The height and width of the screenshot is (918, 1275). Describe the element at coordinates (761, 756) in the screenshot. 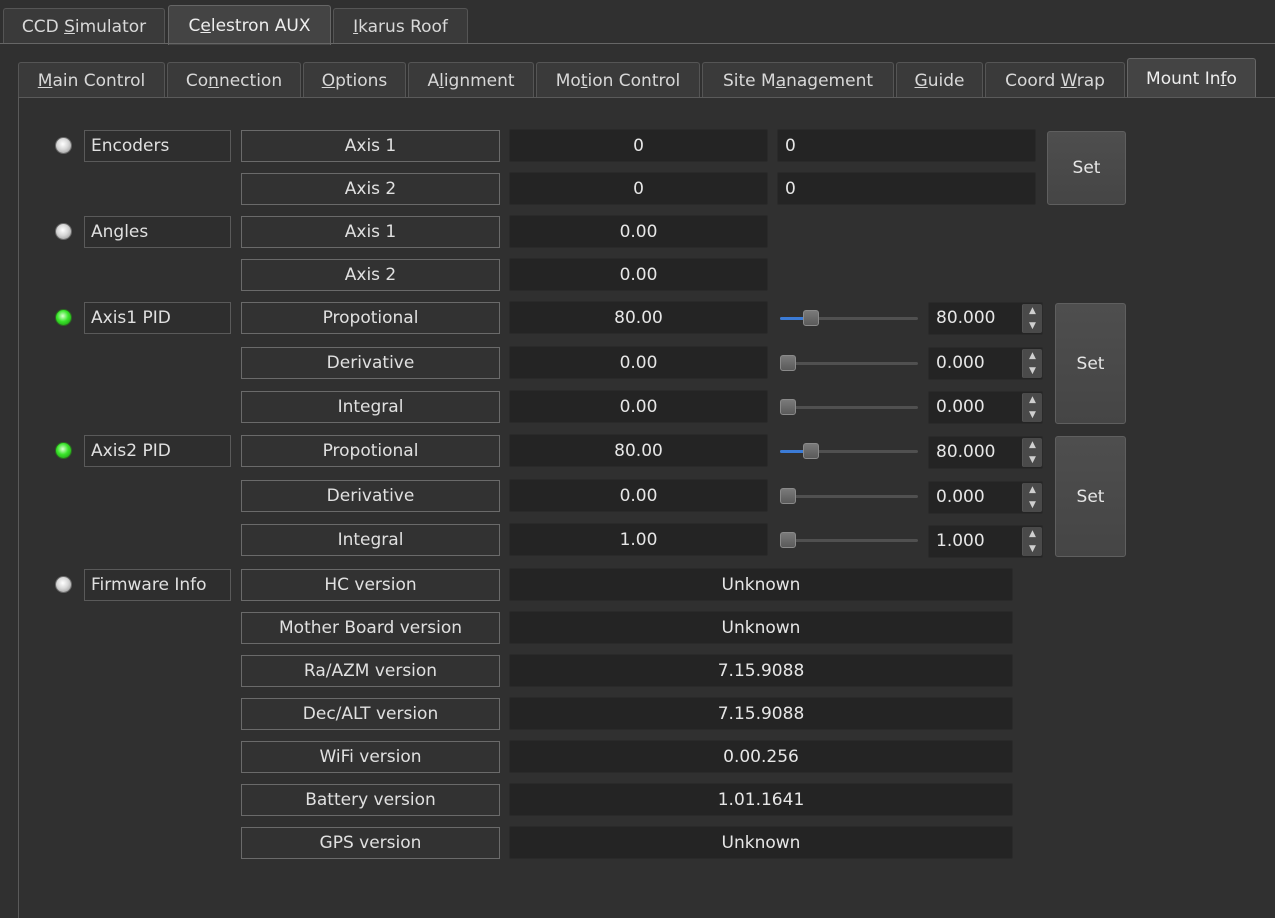

I see `firmware-wifi-value: 0.00.256` at that location.